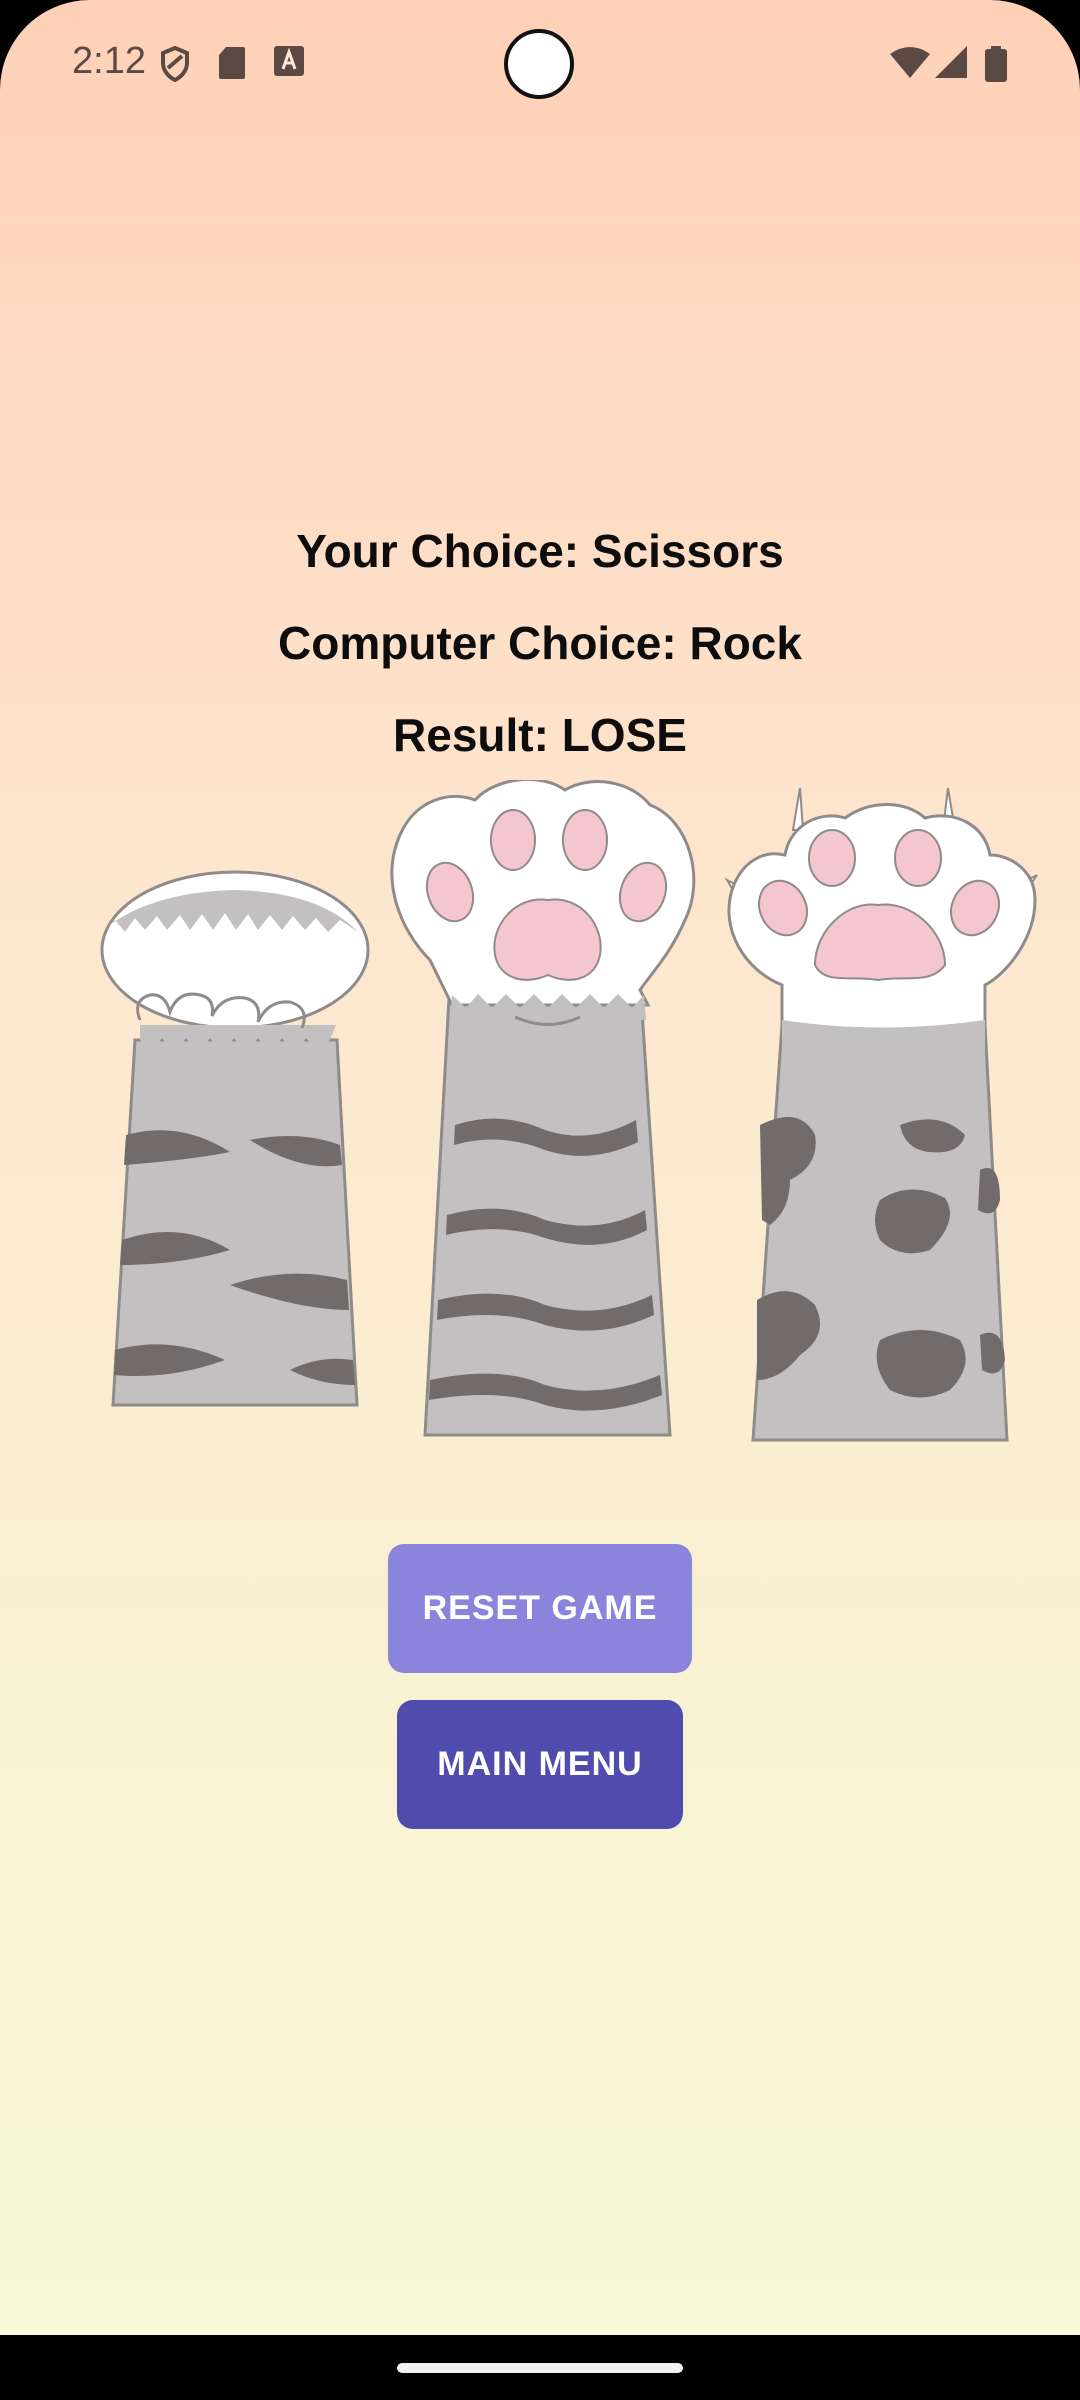 Image resolution: width=1080 pixels, height=2400 pixels. What do you see at coordinates (289, 61) in the screenshot?
I see `text-a-icon` at bounding box center [289, 61].